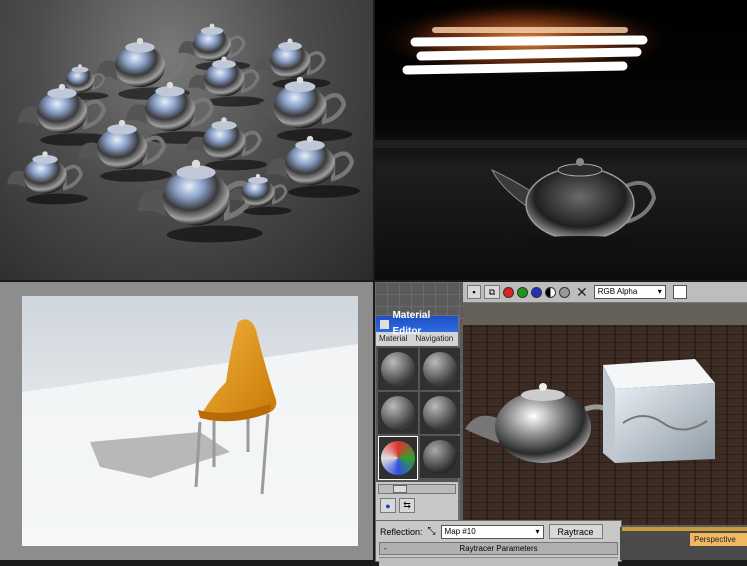  Describe the element at coordinates (679, 292) in the screenshot. I see `color-swatch` at that location.